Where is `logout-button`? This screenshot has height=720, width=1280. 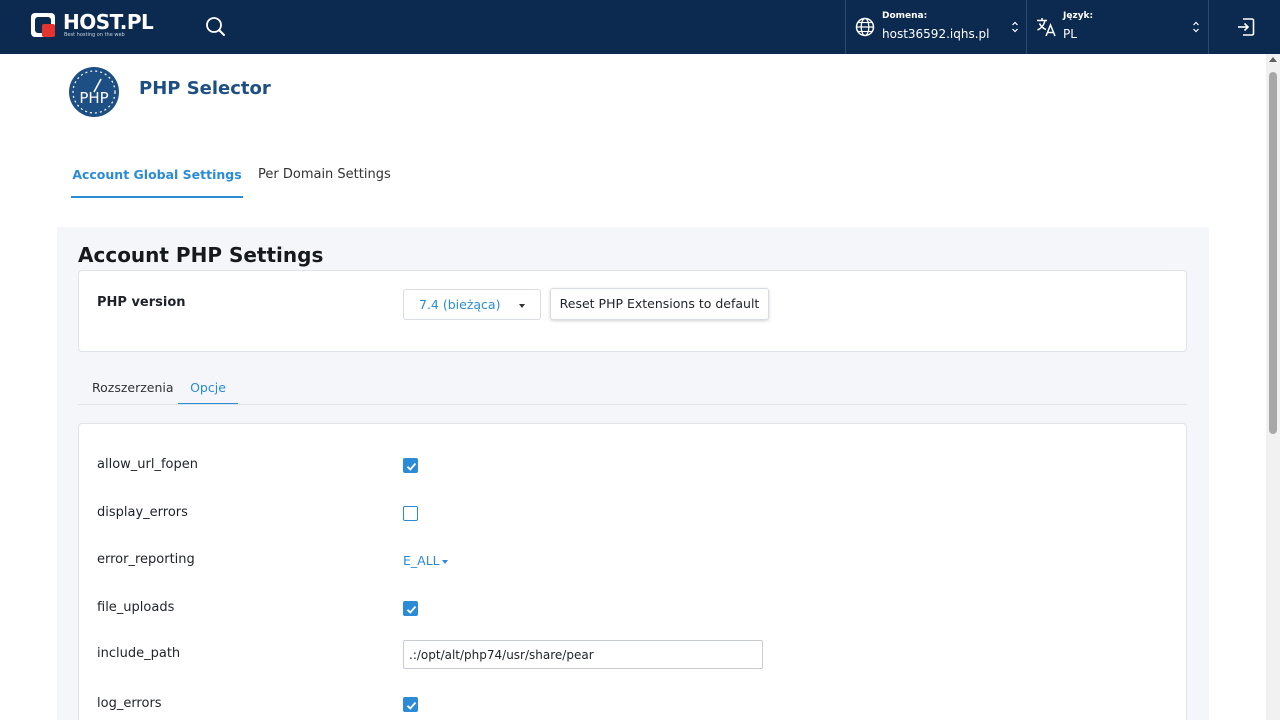 logout-button is located at coordinates (1244, 27).